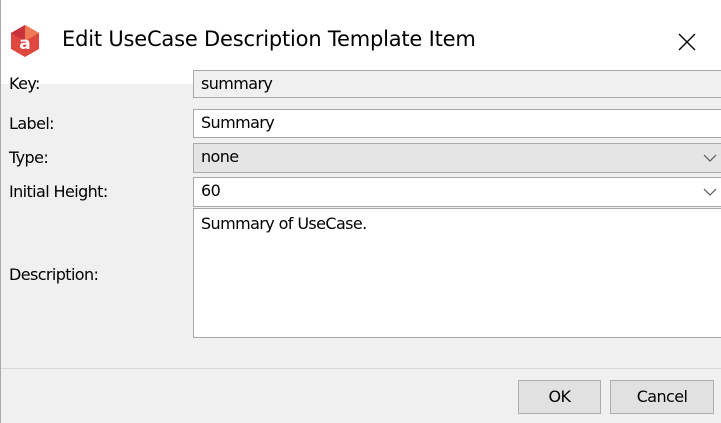 The width and height of the screenshot is (721, 423). I want to click on cancel-button: Cancel, so click(662, 397).